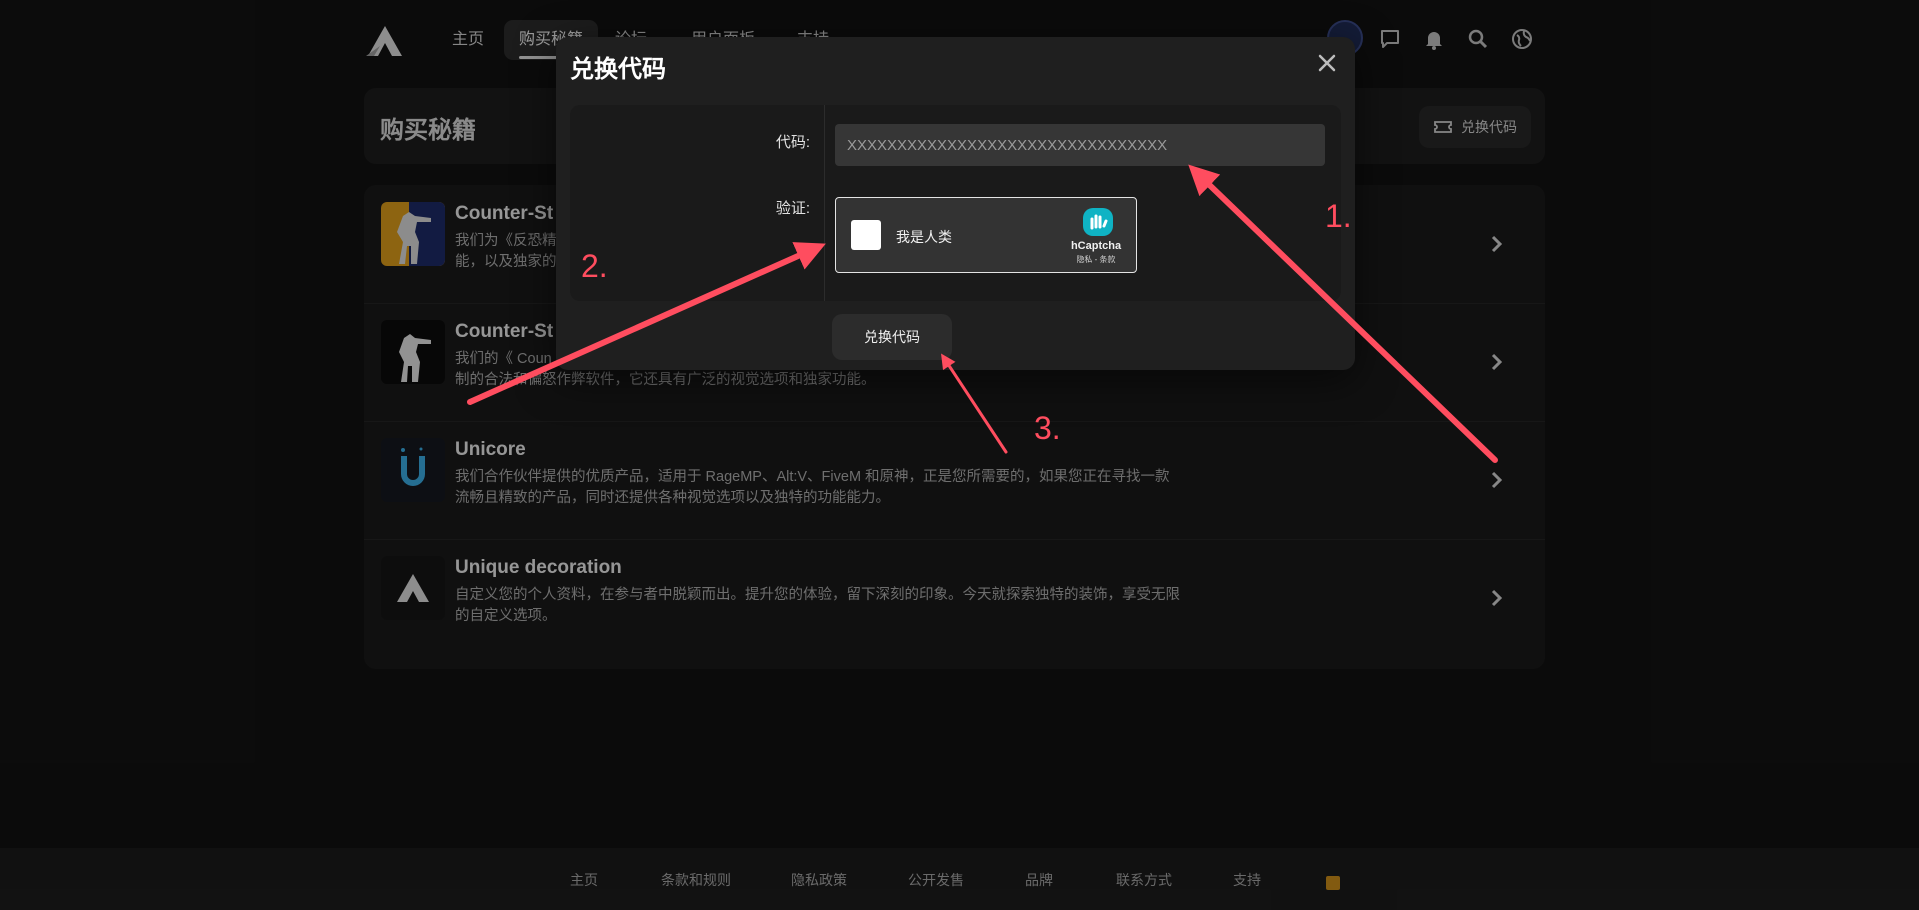  I want to click on submit-redeem-button: 兑换代码, so click(892, 337).